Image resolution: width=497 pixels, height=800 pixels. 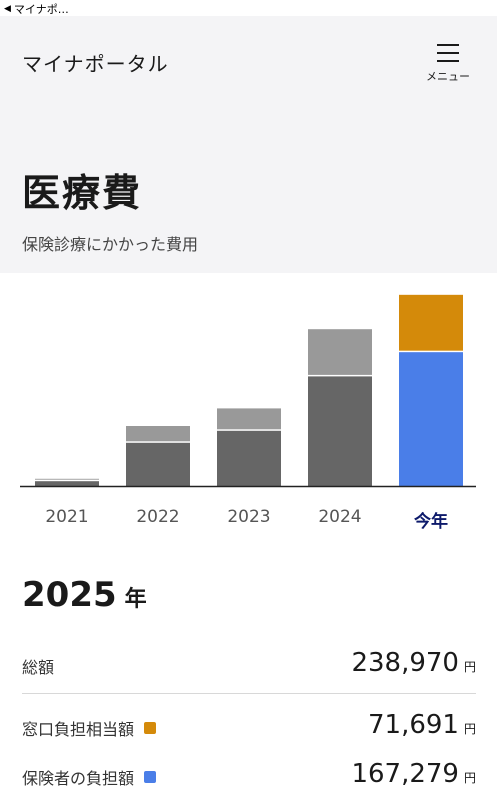 What do you see at coordinates (448, 53) in the screenshot?
I see `hamburger-icon` at bounding box center [448, 53].